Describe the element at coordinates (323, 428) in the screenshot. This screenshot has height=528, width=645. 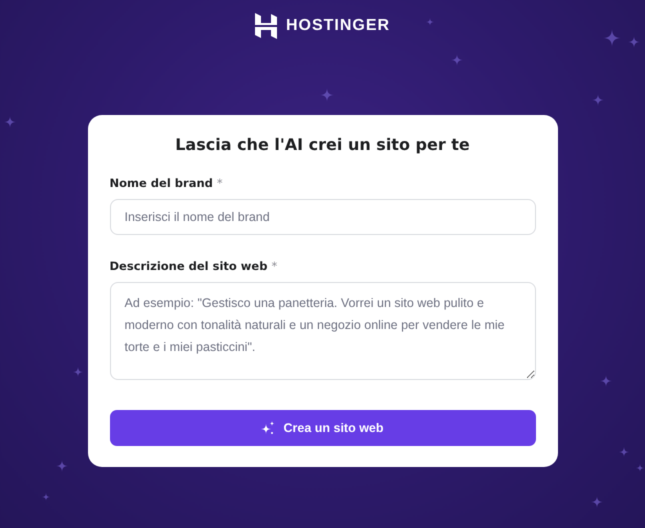
I see `create-site-button: Crea un sito web` at that location.